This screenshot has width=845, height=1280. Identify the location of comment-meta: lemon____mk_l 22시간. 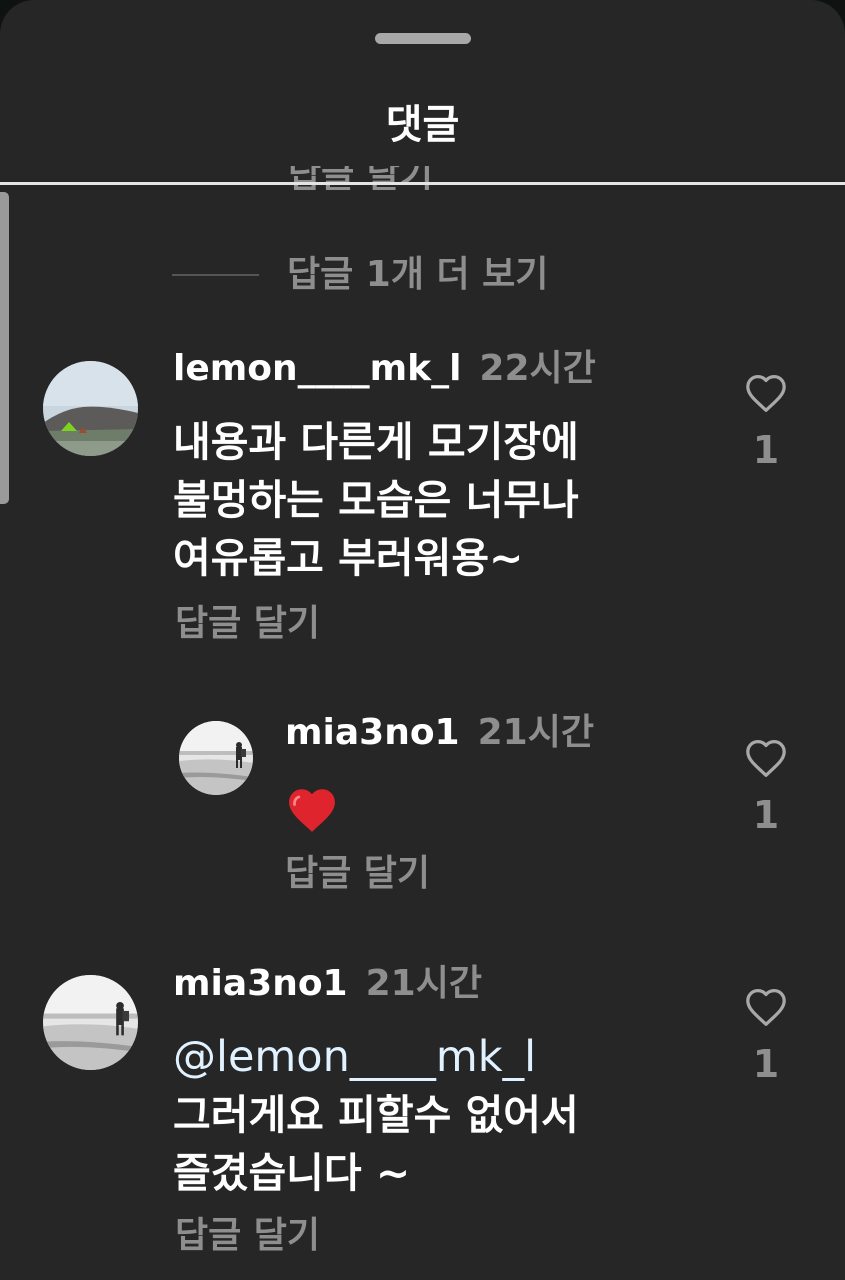
(384, 372).